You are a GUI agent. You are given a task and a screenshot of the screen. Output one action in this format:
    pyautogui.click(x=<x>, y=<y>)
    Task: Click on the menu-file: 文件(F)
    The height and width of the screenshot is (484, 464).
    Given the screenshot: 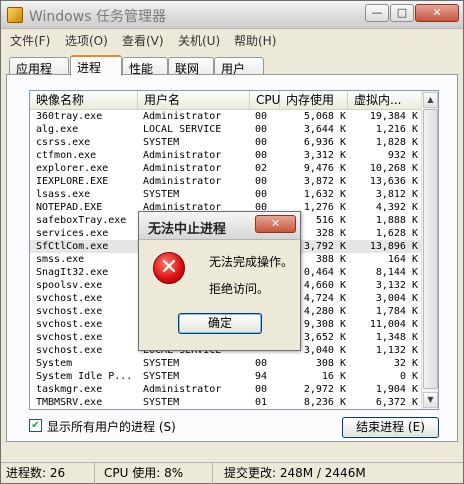 What is the action you would take?
    pyautogui.click(x=30, y=40)
    